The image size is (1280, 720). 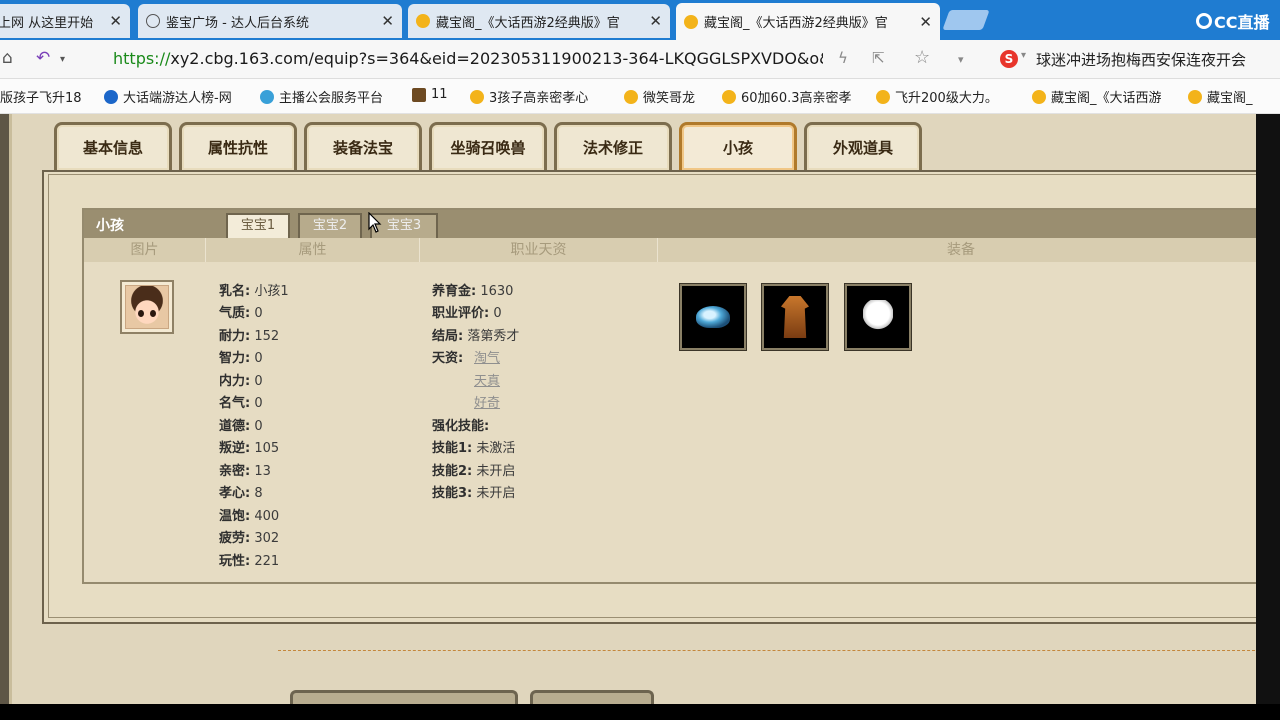 What do you see at coordinates (267, 336) in the screenshot?
I see `attr-value: 152` at bounding box center [267, 336].